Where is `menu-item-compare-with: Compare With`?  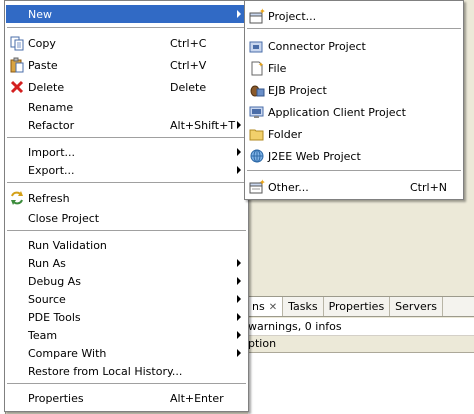 menu-item-compare-with: Compare With is located at coordinates (126, 353).